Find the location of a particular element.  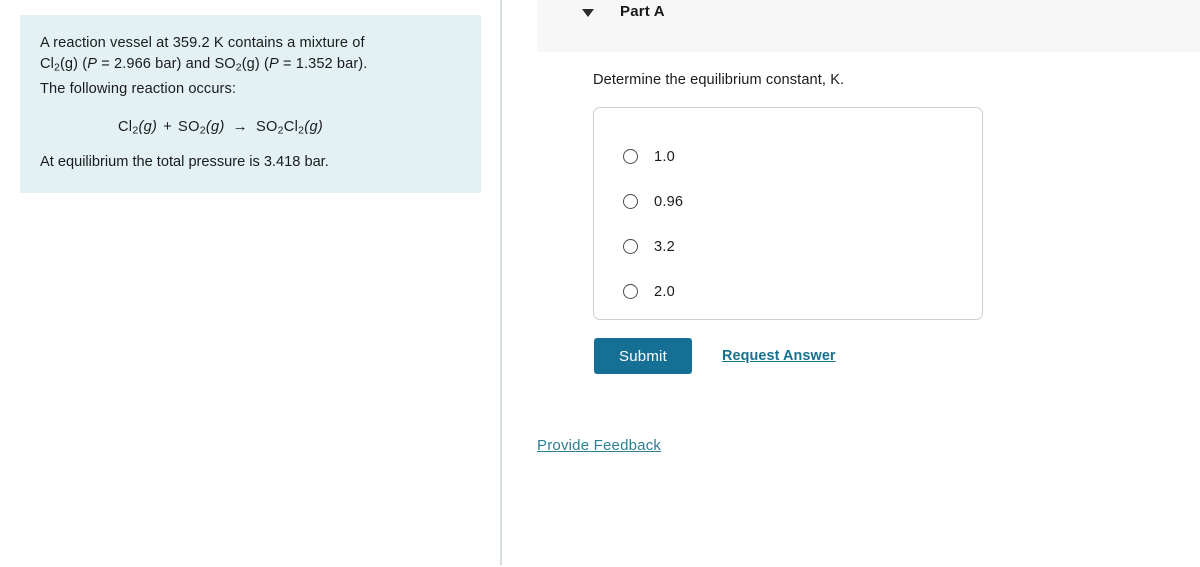

answer-choices-box: 1.0 0.96 3.2 2.0 is located at coordinates (788, 213).